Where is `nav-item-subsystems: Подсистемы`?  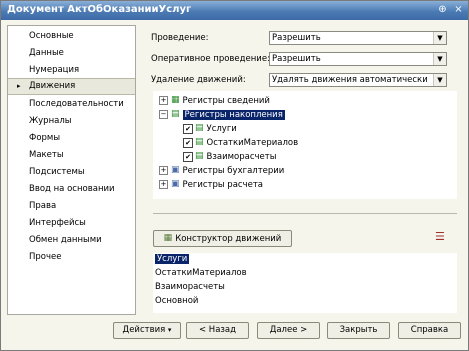 nav-item-subsystems: Подсистемы is located at coordinates (71, 172).